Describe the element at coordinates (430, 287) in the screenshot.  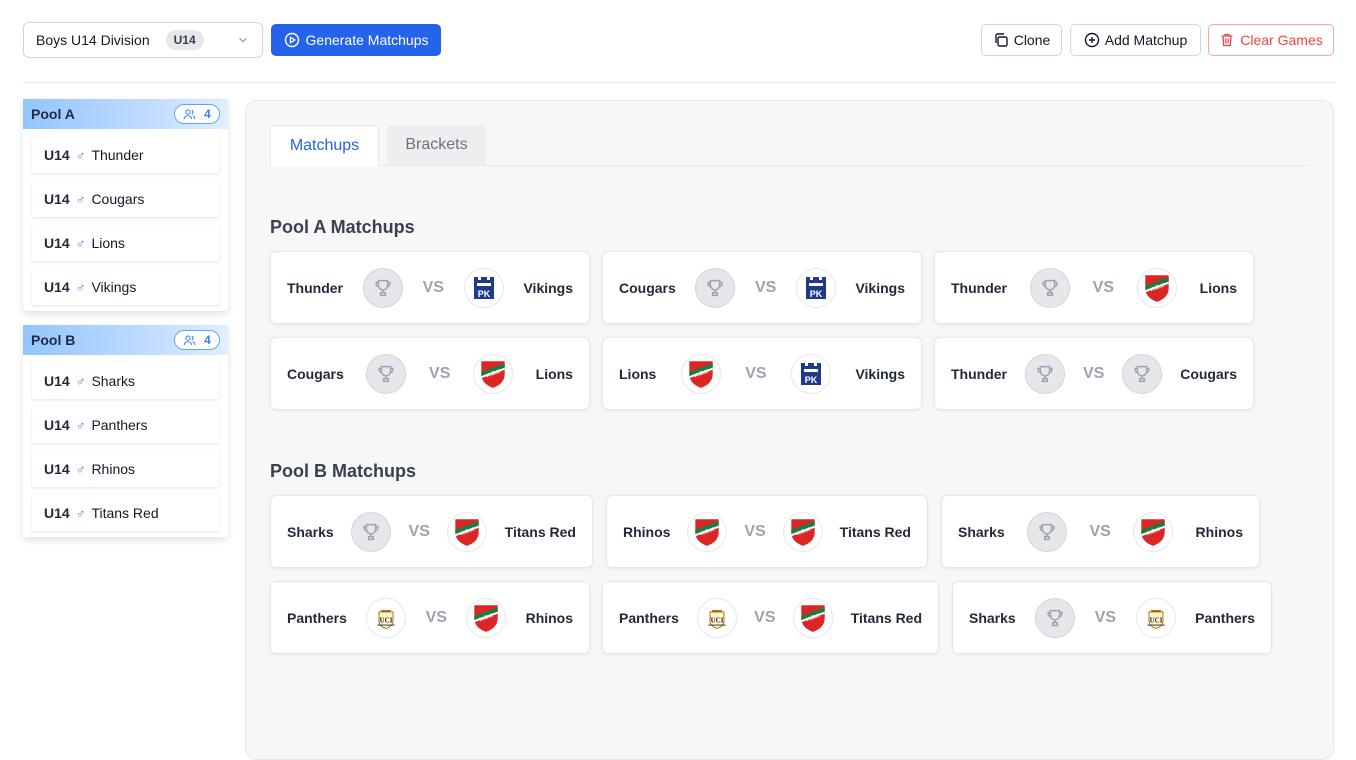
I see `matchup-card: Thunder VS PK Vikings` at that location.